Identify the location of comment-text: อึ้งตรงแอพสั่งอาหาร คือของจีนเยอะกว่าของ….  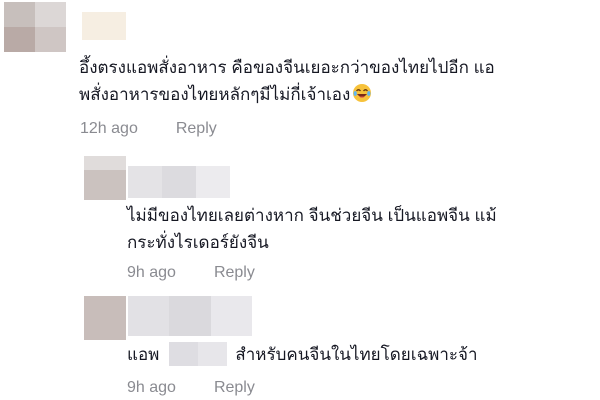
(336, 82).